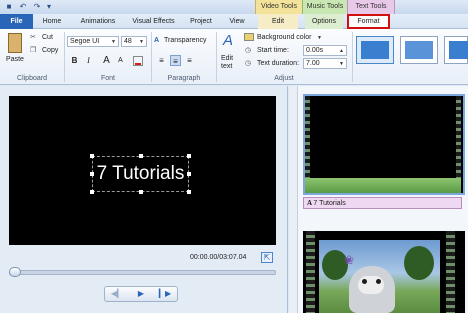  Describe the element at coordinates (293, 199) in the screenshot. I see `storyboard-scrollbar` at that location.